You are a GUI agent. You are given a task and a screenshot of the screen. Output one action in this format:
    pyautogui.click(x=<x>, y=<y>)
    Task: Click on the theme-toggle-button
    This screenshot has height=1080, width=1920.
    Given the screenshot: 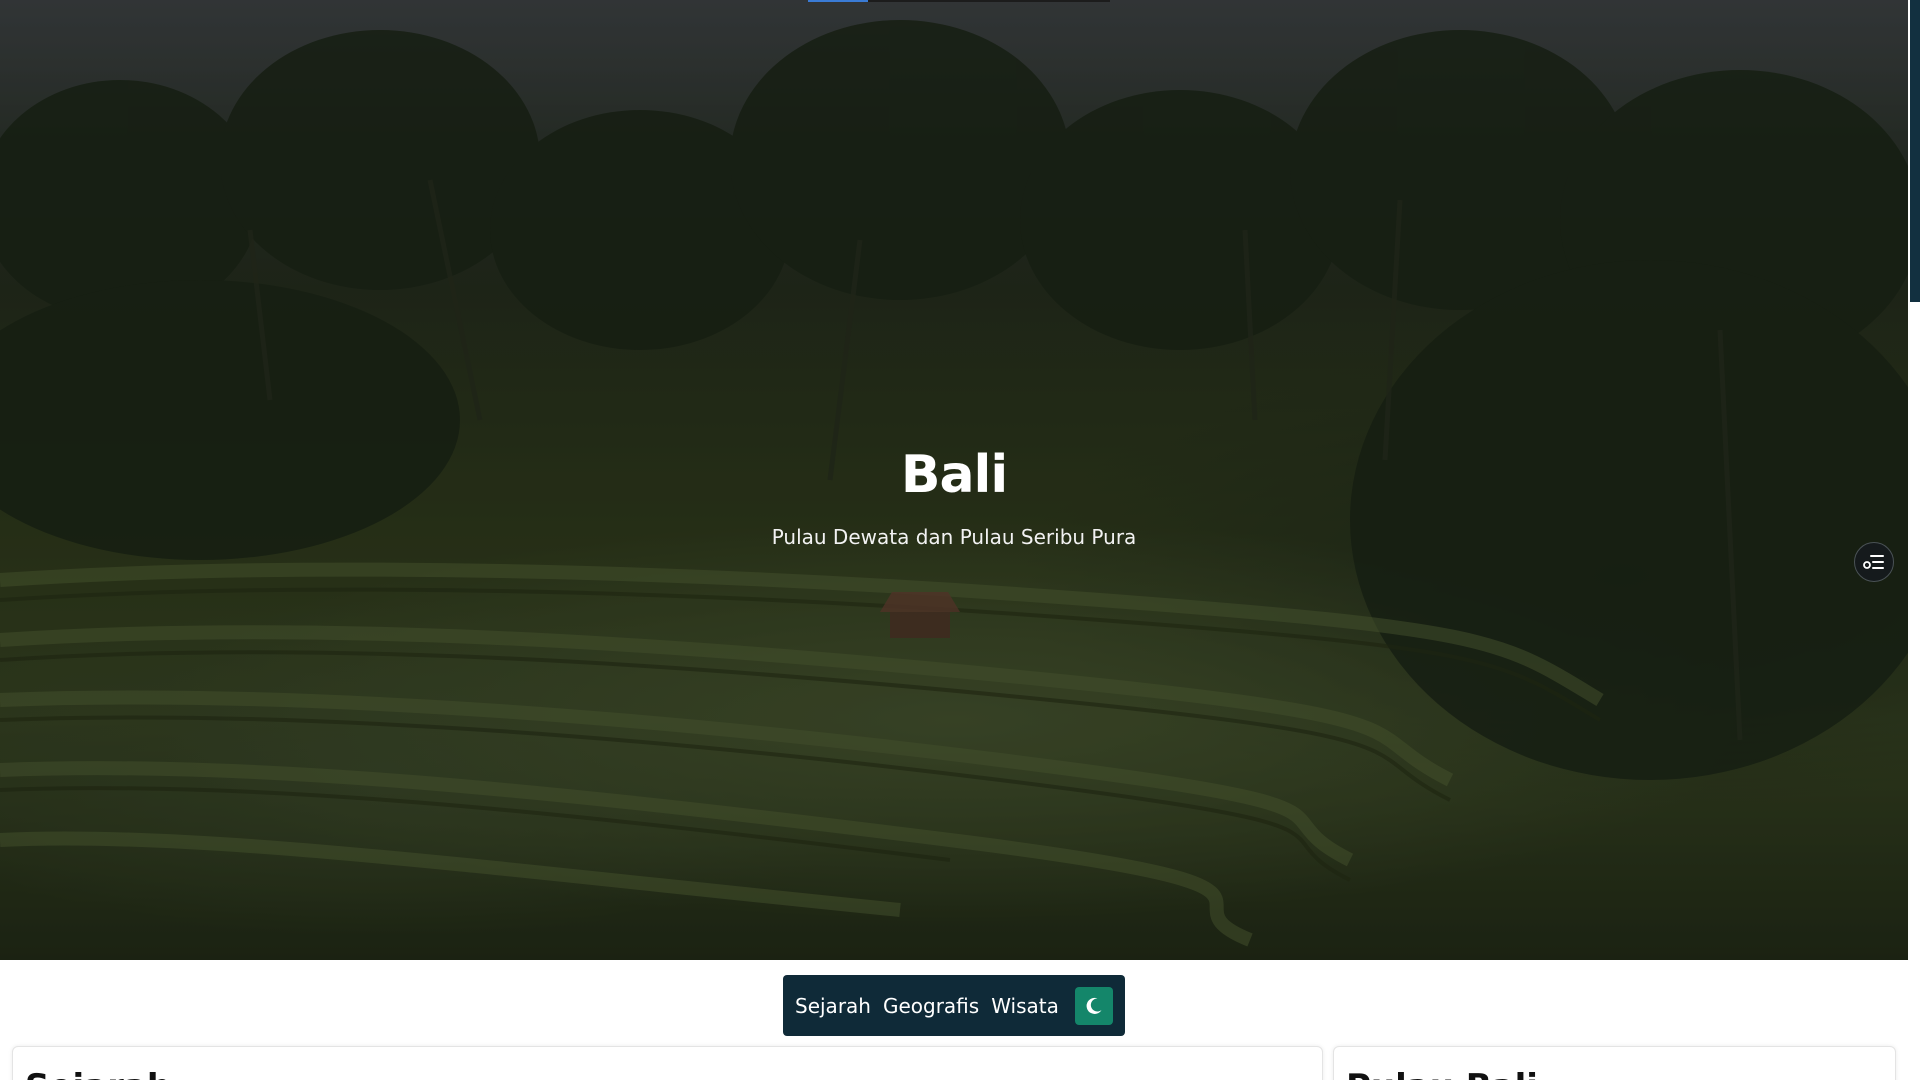 What is the action you would take?
    pyautogui.click(x=1094, y=1005)
    